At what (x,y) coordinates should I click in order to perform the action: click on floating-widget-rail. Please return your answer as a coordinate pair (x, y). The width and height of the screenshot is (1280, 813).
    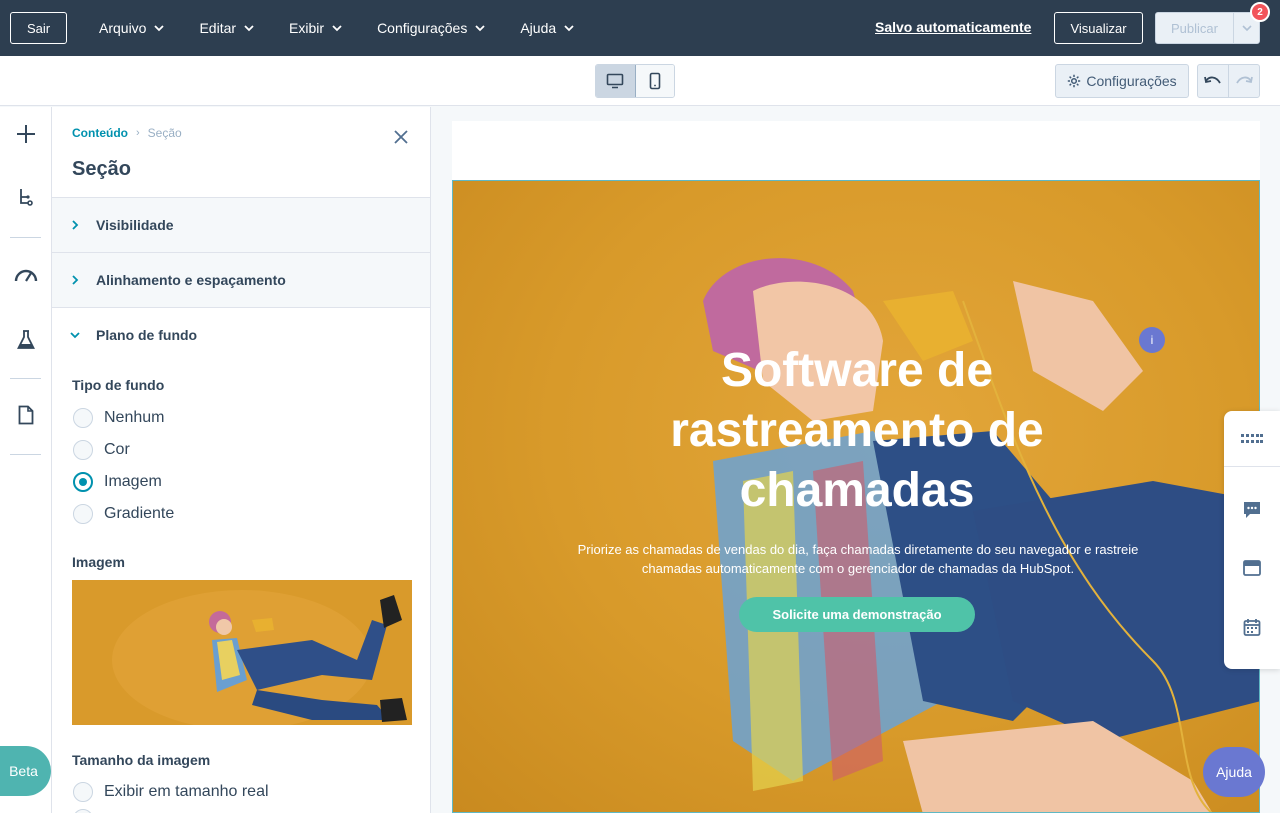
    Looking at the image, I should click on (1252, 540).